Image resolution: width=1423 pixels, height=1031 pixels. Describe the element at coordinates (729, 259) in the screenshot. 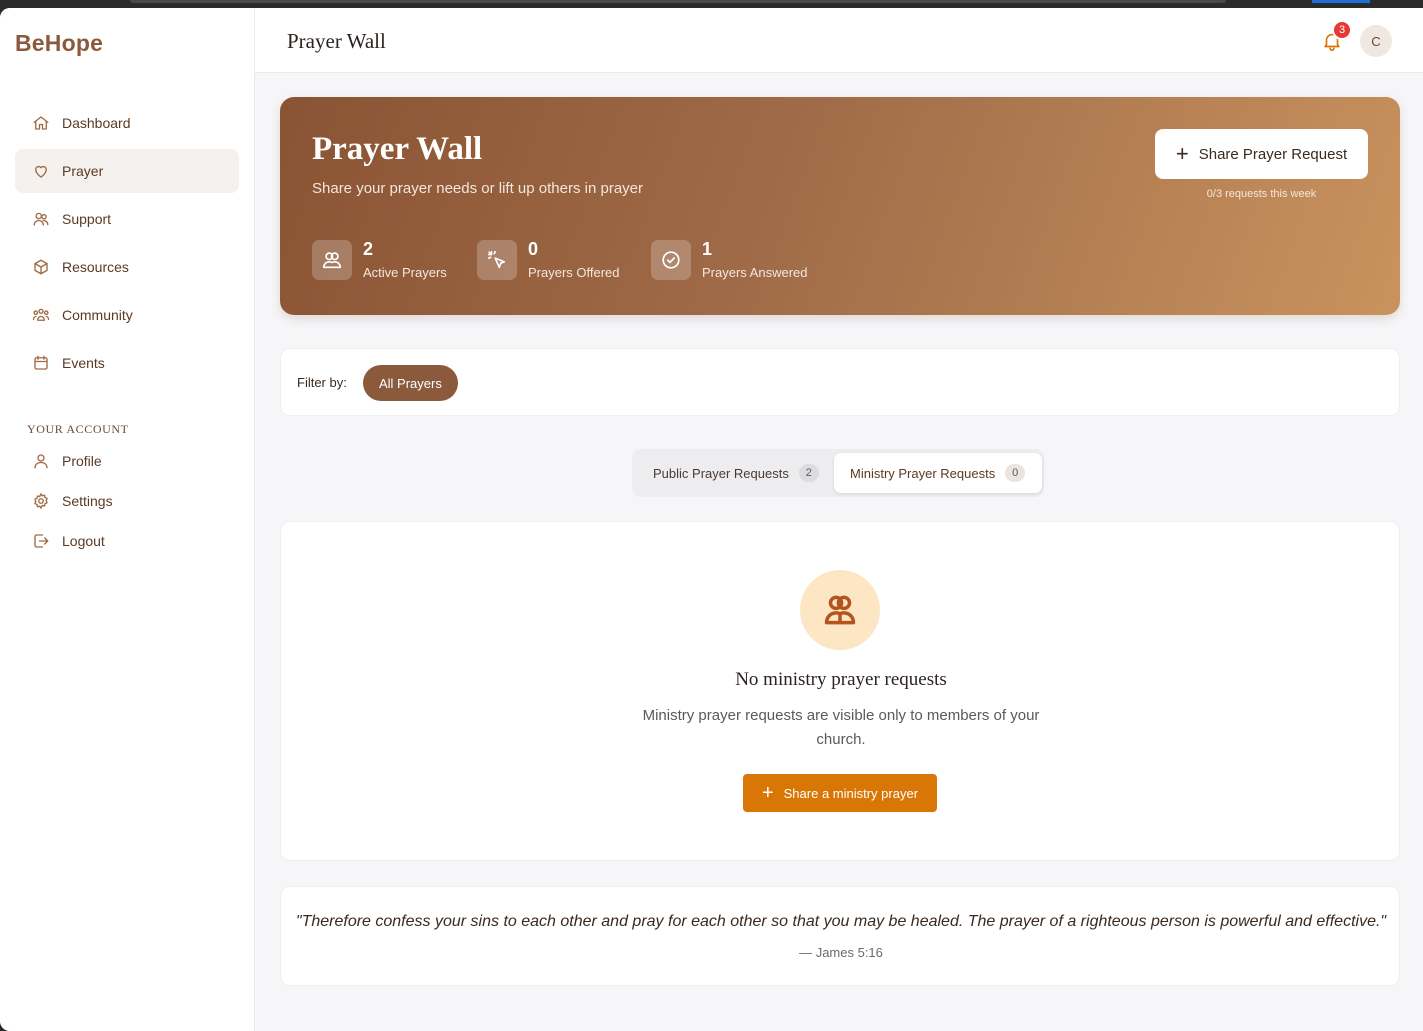

I see `stat-prayers-answered: 1 Prayers Answered` at that location.